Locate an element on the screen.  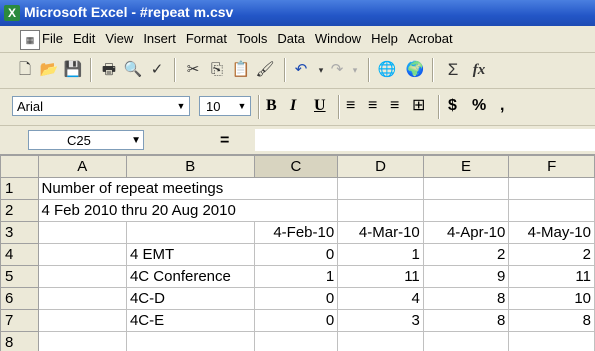
cell-a8 is located at coordinates (82, 341).